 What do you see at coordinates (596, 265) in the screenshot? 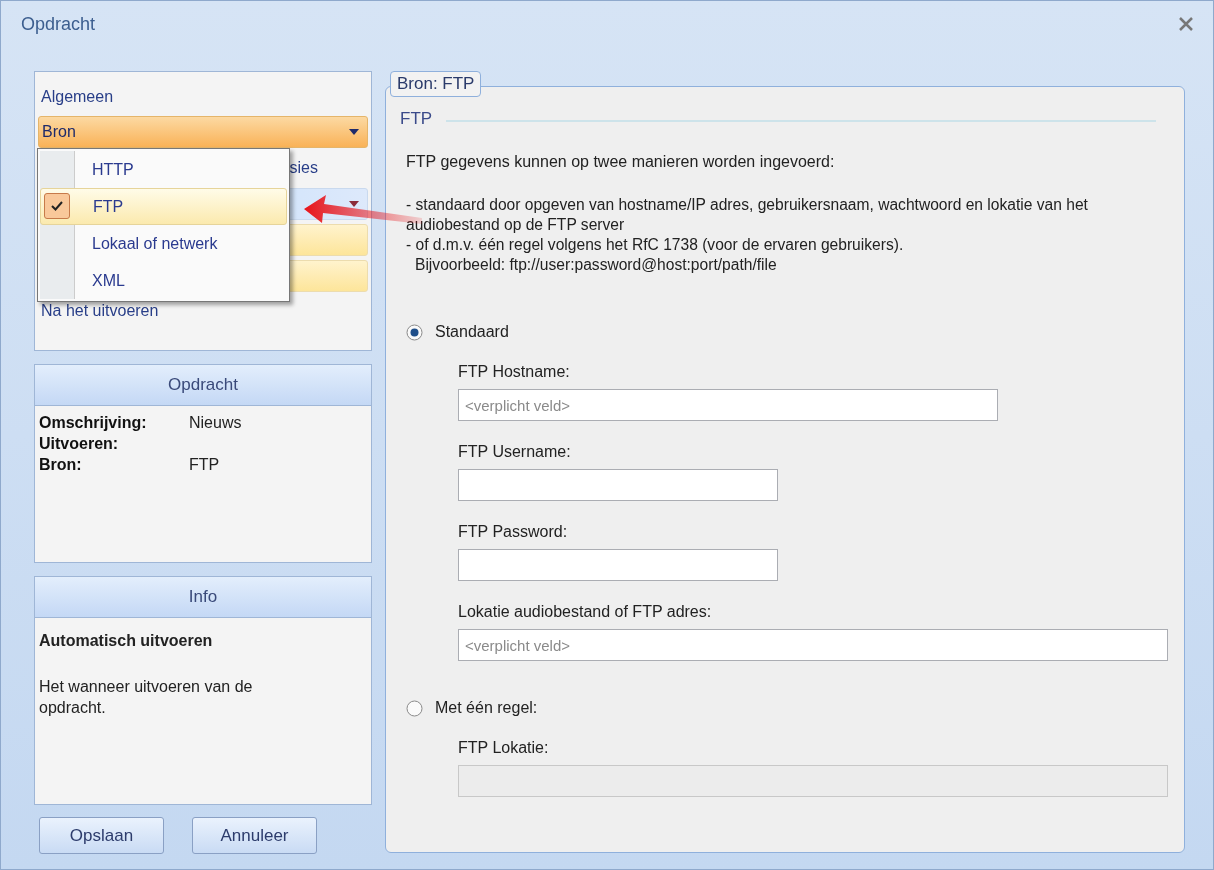
I see `description-text: Bijvoorbeeld: ftp://user:password@host:port/path/file` at bounding box center [596, 265].